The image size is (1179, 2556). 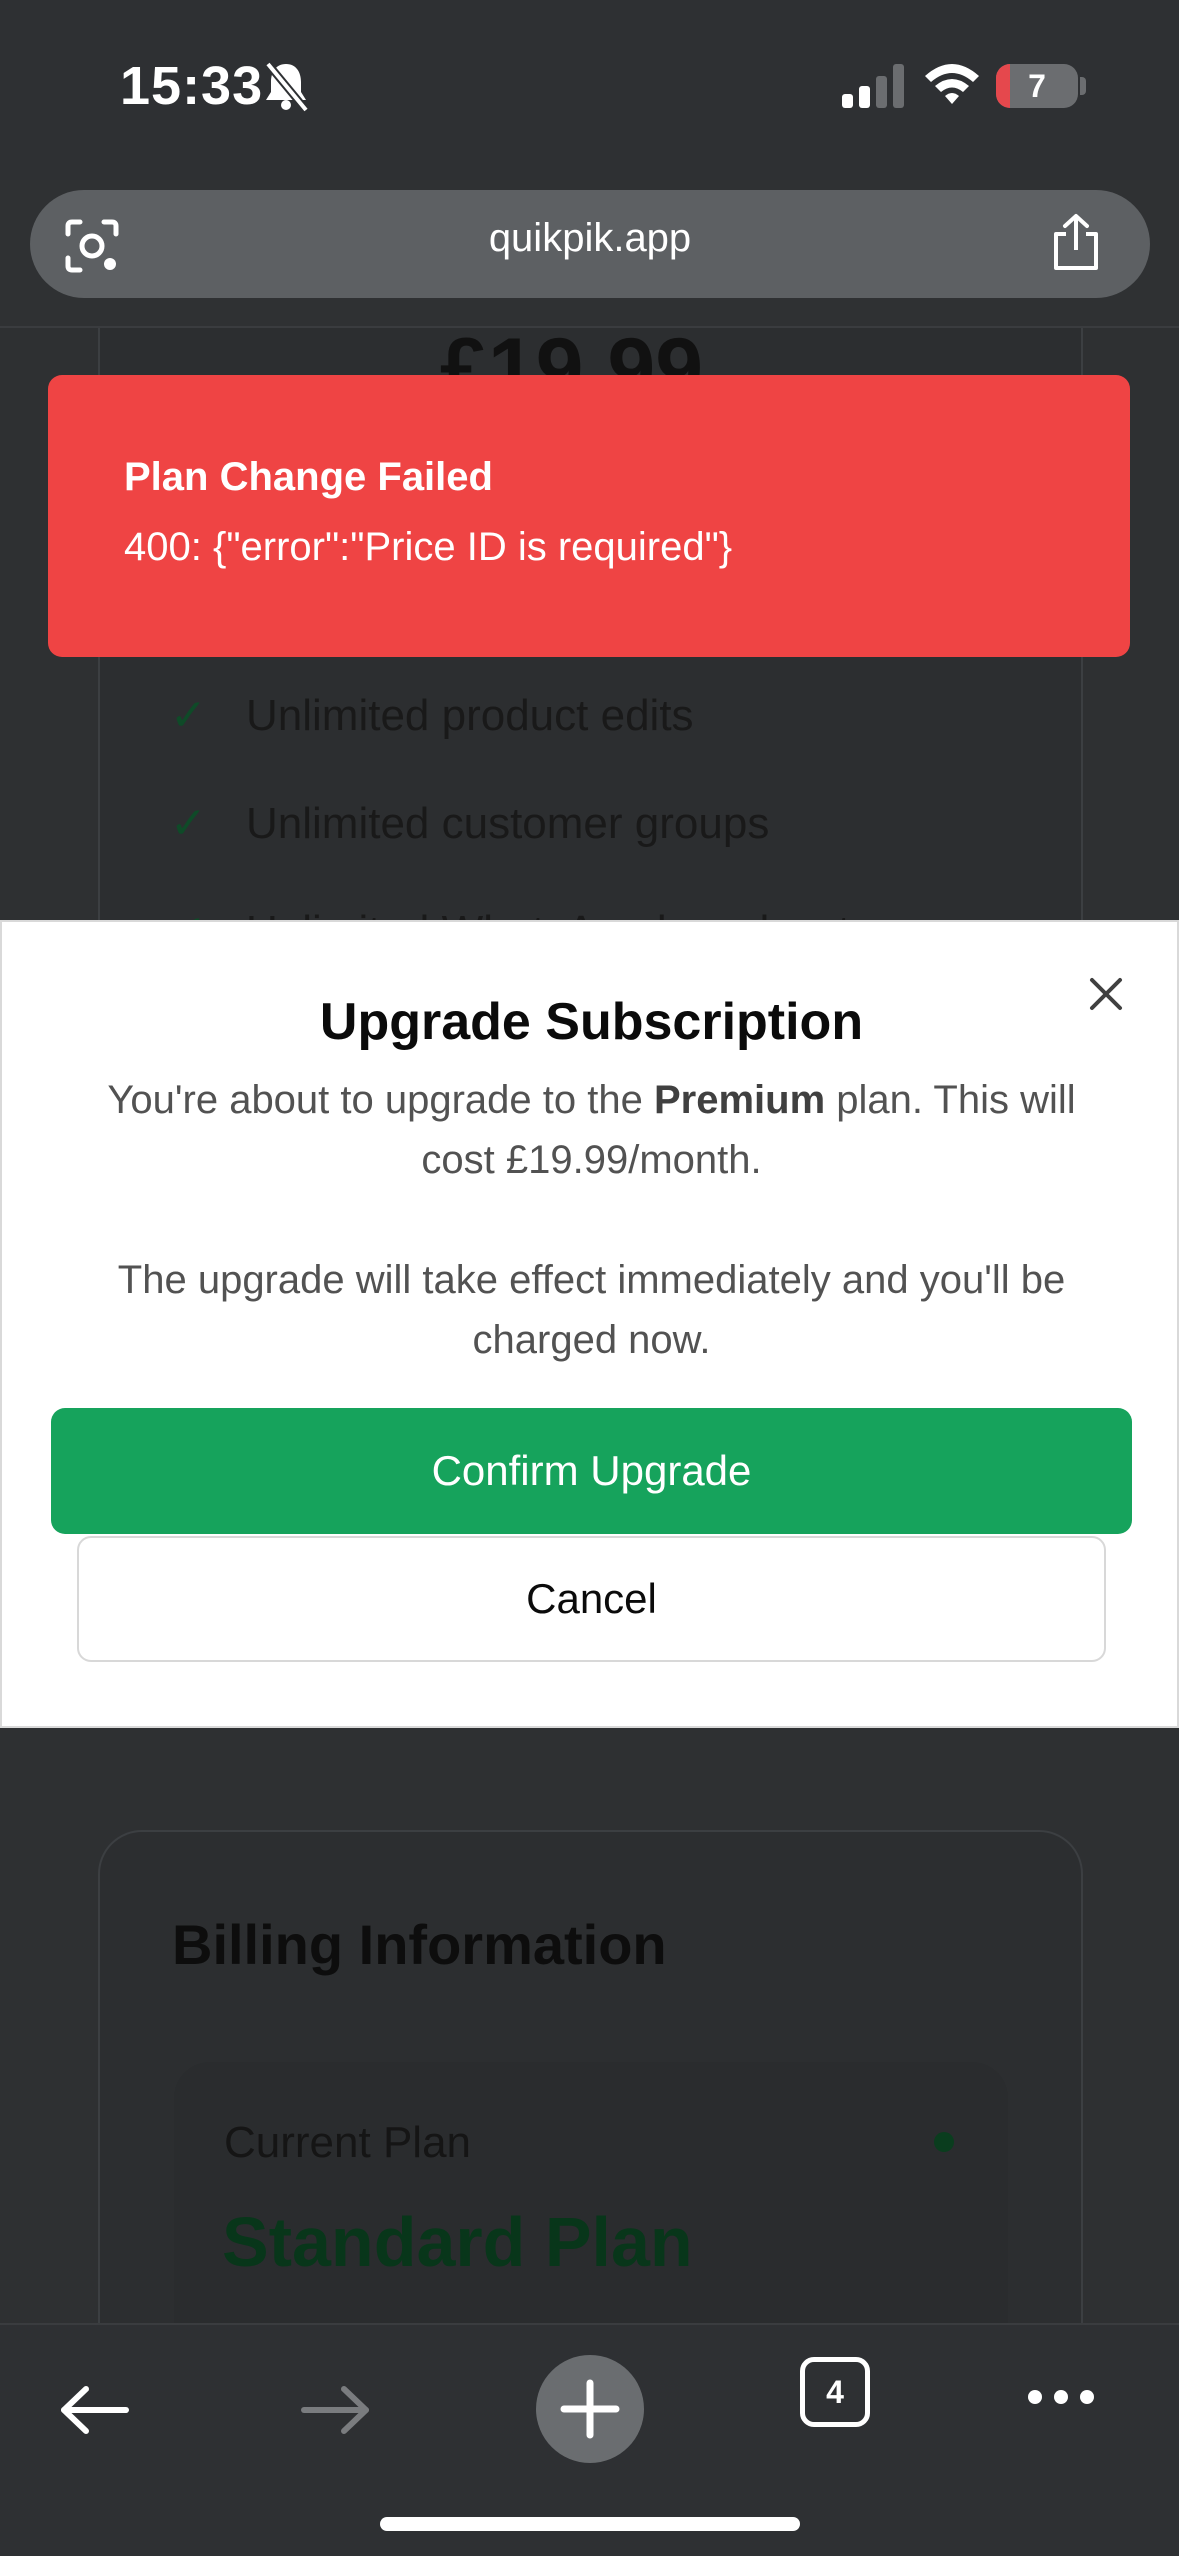 I want to click on confirm-upgrade-button: Confirm Upgrade, so click(x=591, y=1471).